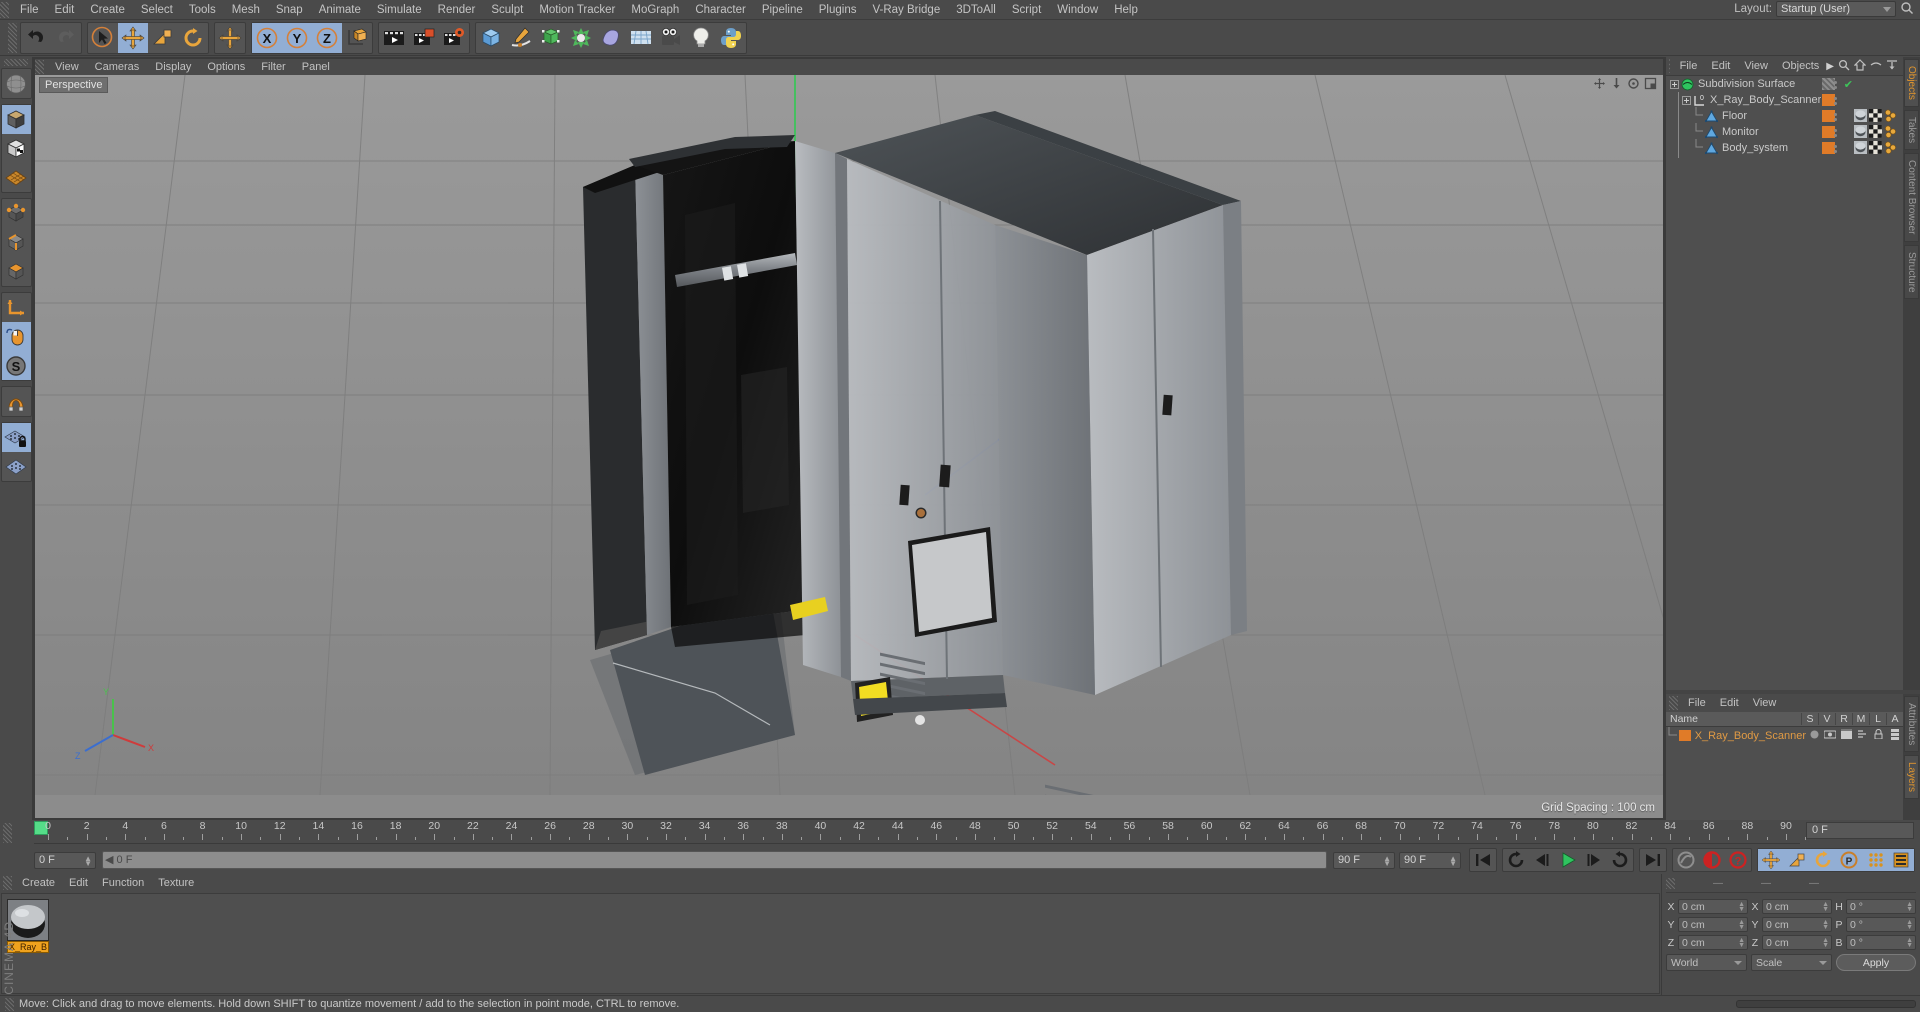 Image resolution: width=1920 pixels, height=1012 pixels. What do you see at coordinates (267, 37) in the screenshot?
I see `lock-x-button: X` at bounding box center [267, 37].